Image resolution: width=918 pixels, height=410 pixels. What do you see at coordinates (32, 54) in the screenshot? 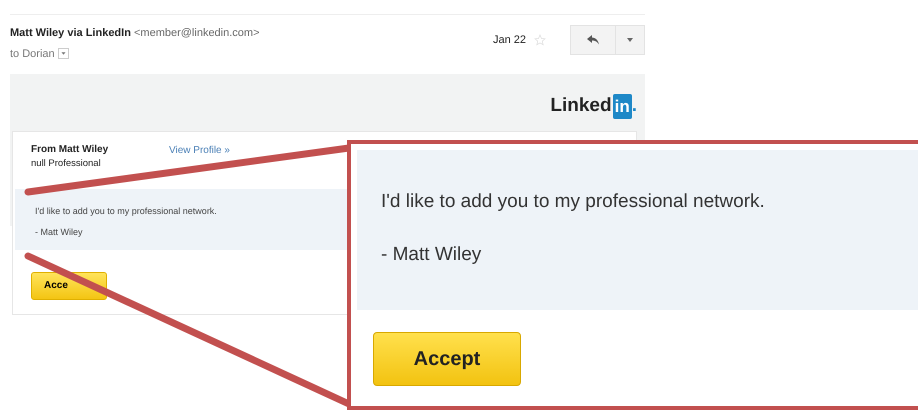
I see `recipient-label: to Dorian` at bounding box center [32, 54].